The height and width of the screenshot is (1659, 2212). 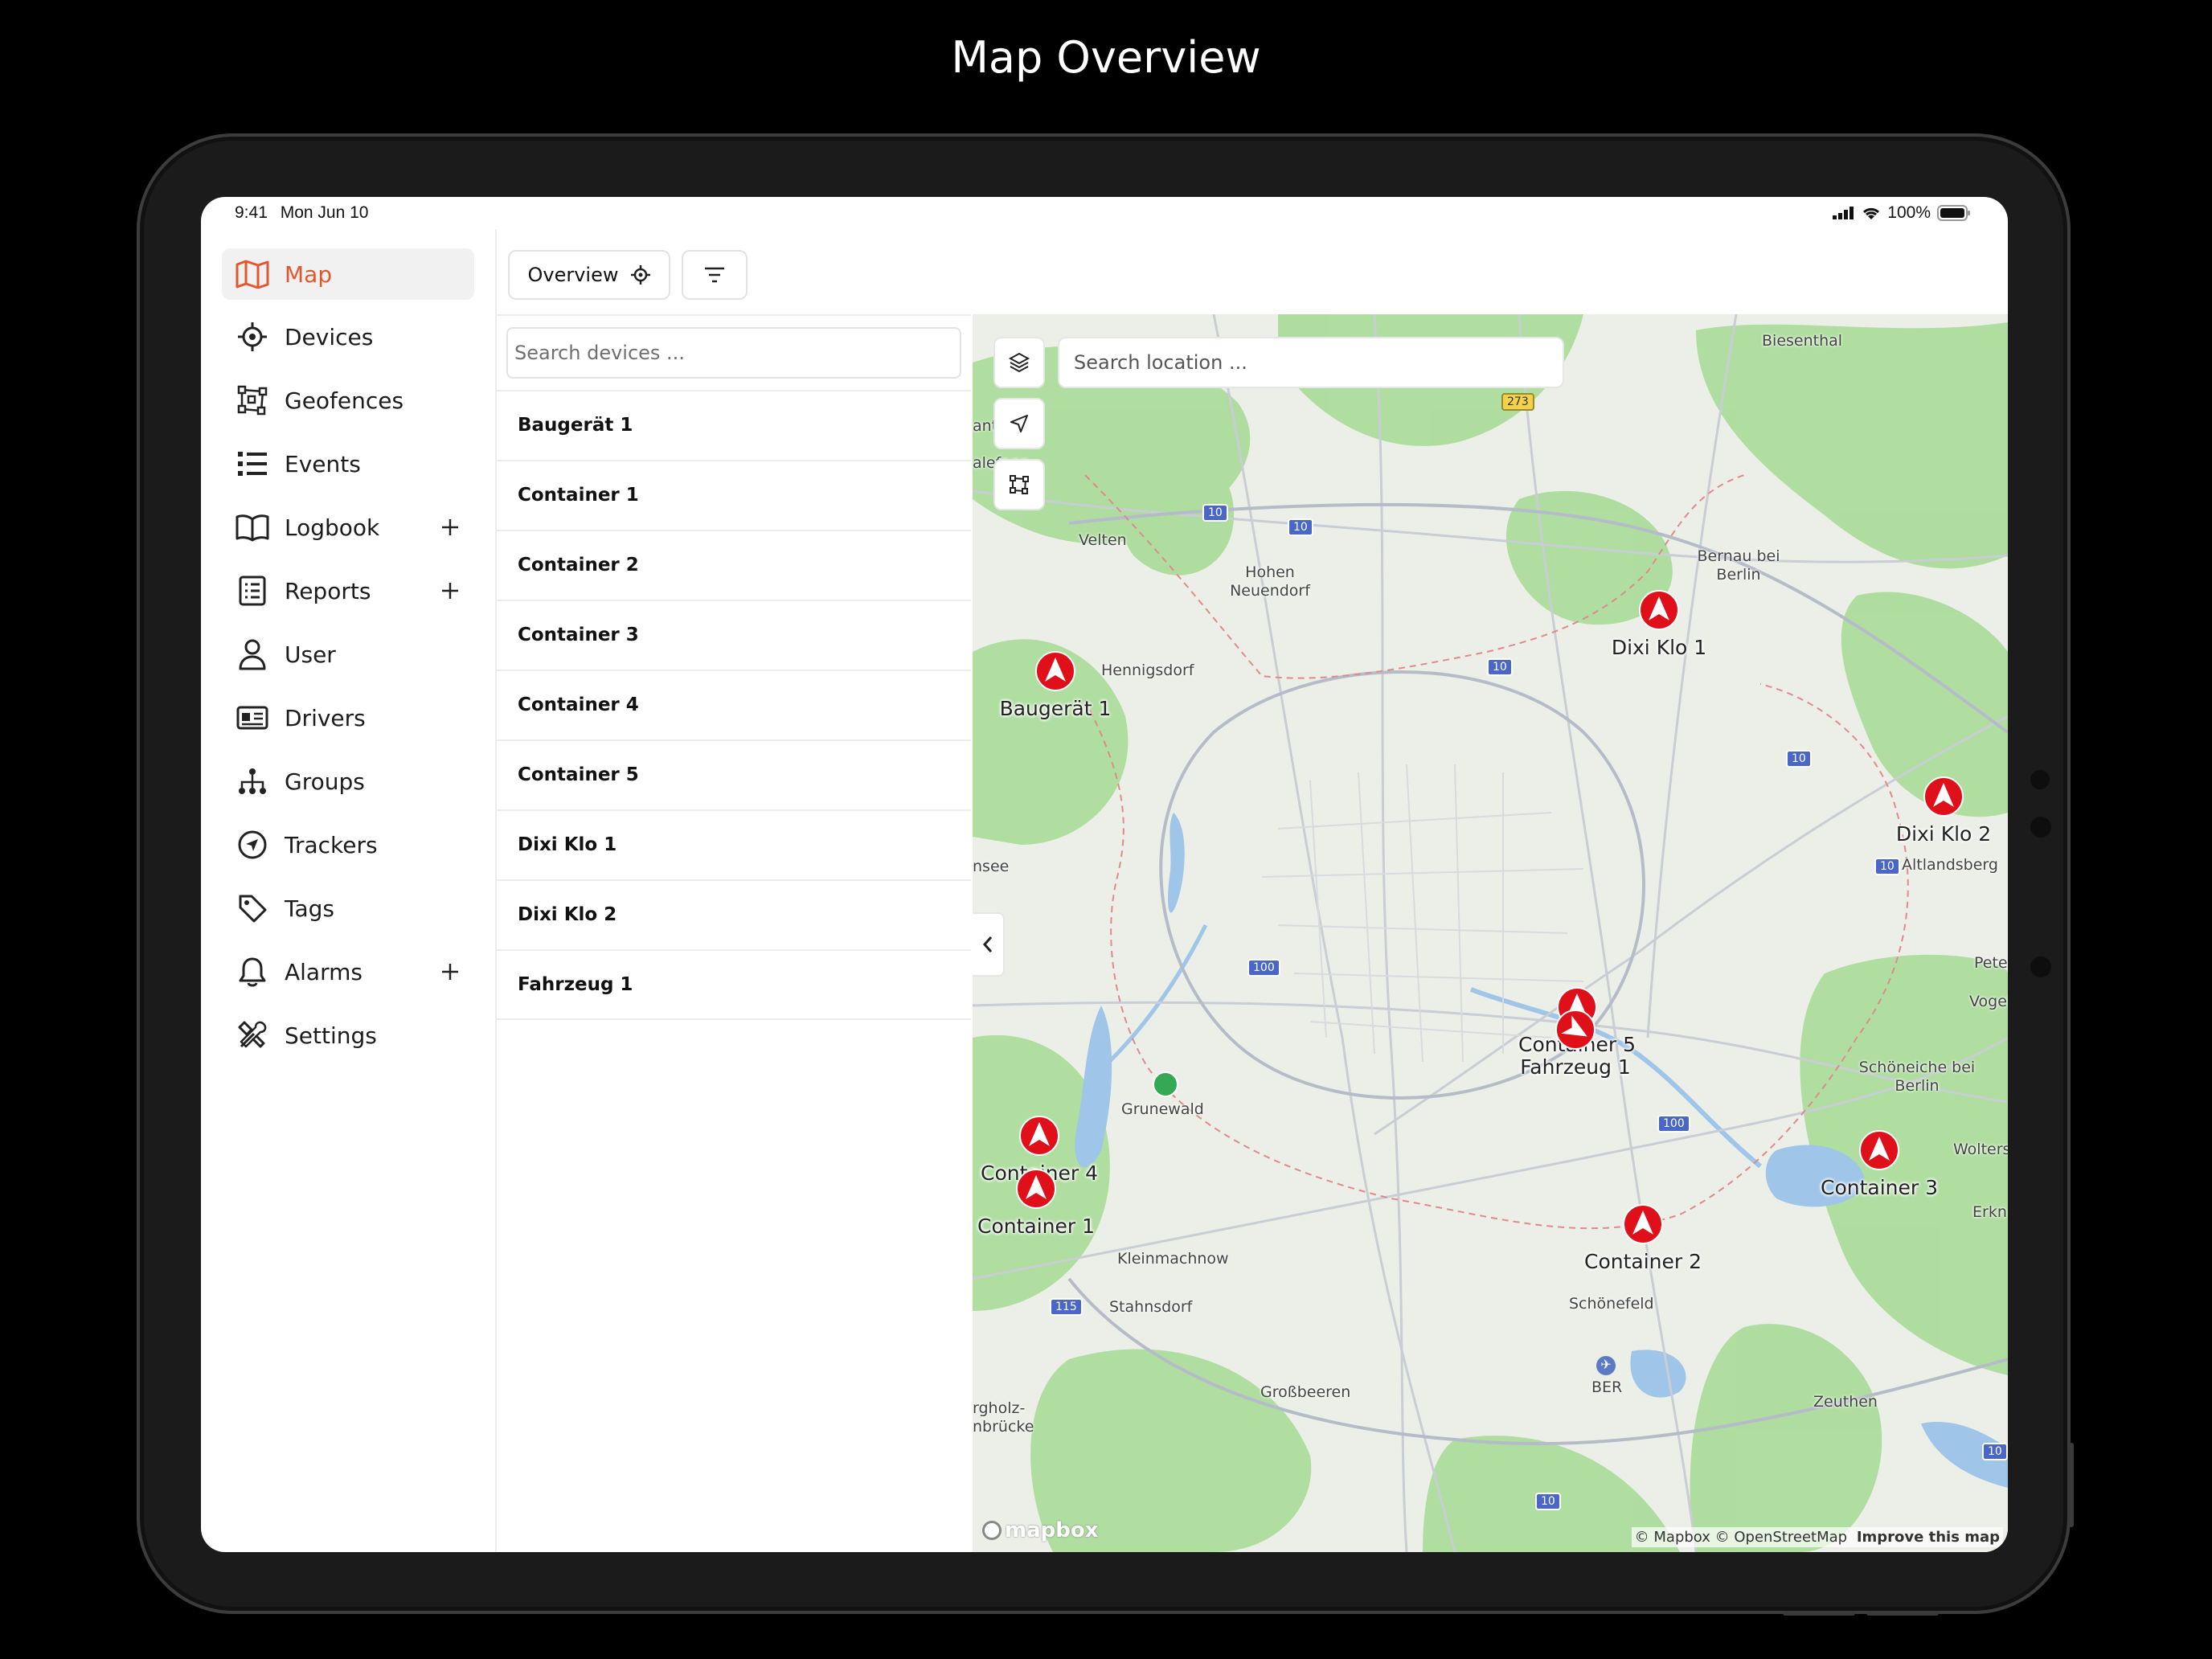 I want to click on place-label: Hennigsdorf, so click(x=1147, y=670).